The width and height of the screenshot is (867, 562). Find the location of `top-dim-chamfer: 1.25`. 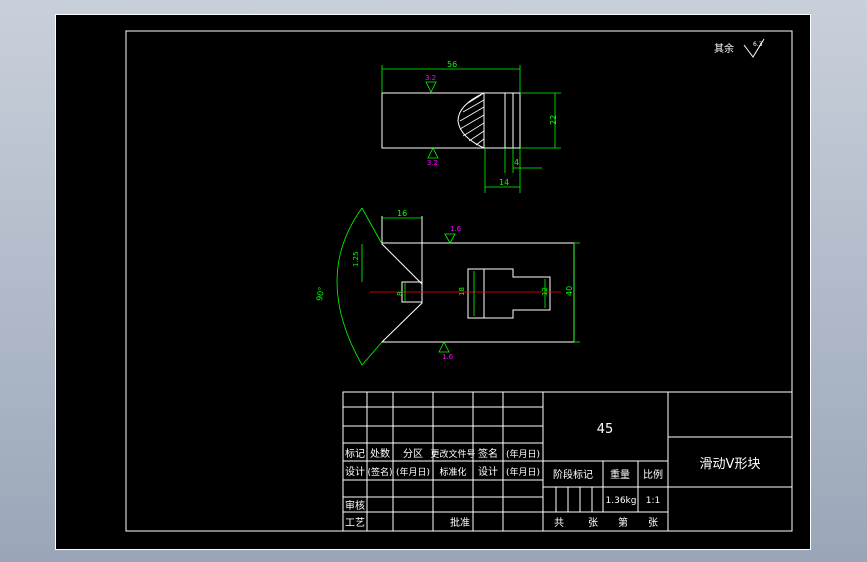

top-dim-chamfer: 1.25 is located at coordinates (356, 259).